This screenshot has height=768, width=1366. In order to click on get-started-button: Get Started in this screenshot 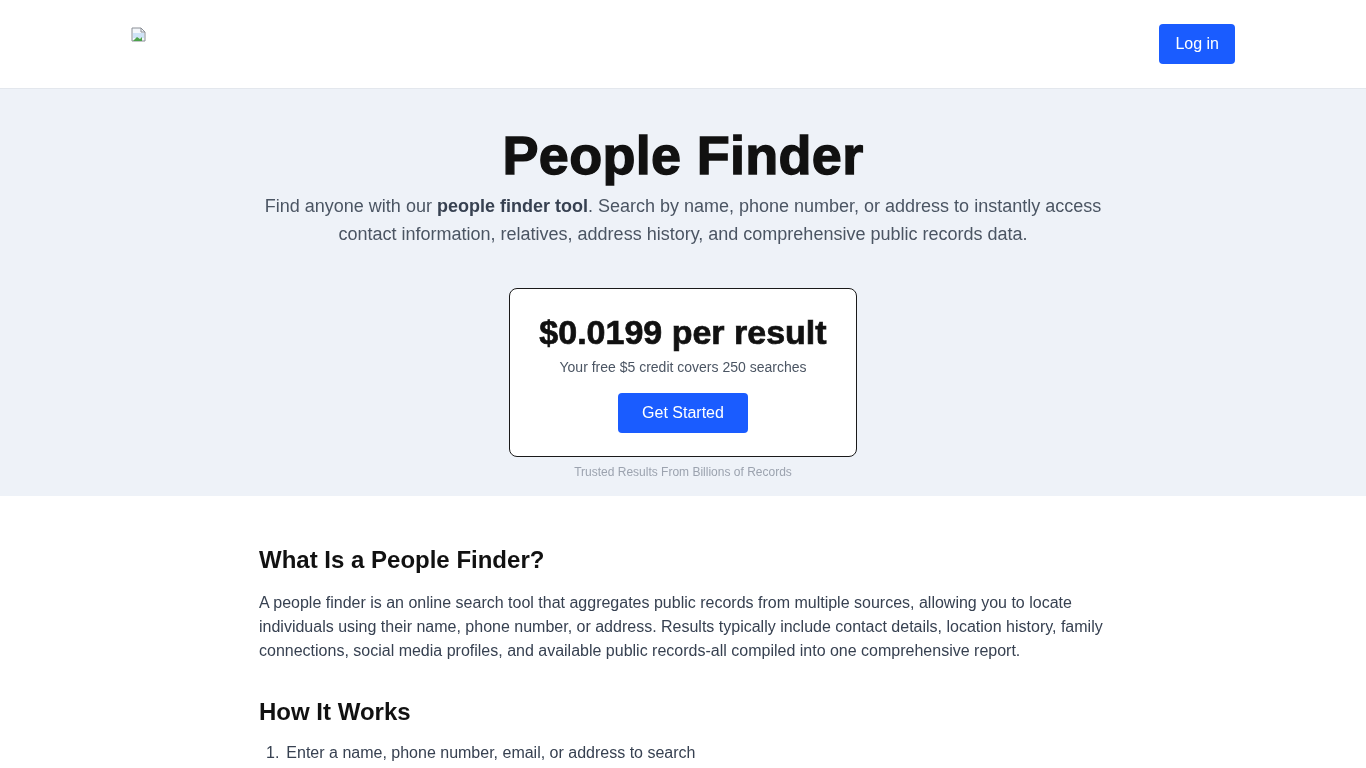, I will do `click(683, 413)`.